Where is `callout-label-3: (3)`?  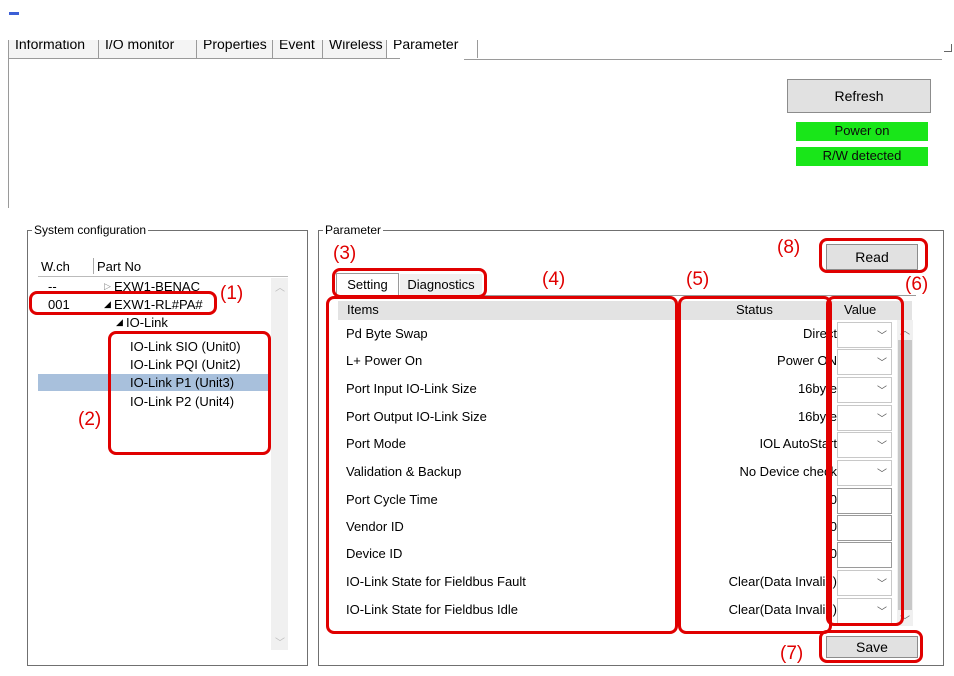 callout-label-3: (3) is located at coordinates (345, 253).